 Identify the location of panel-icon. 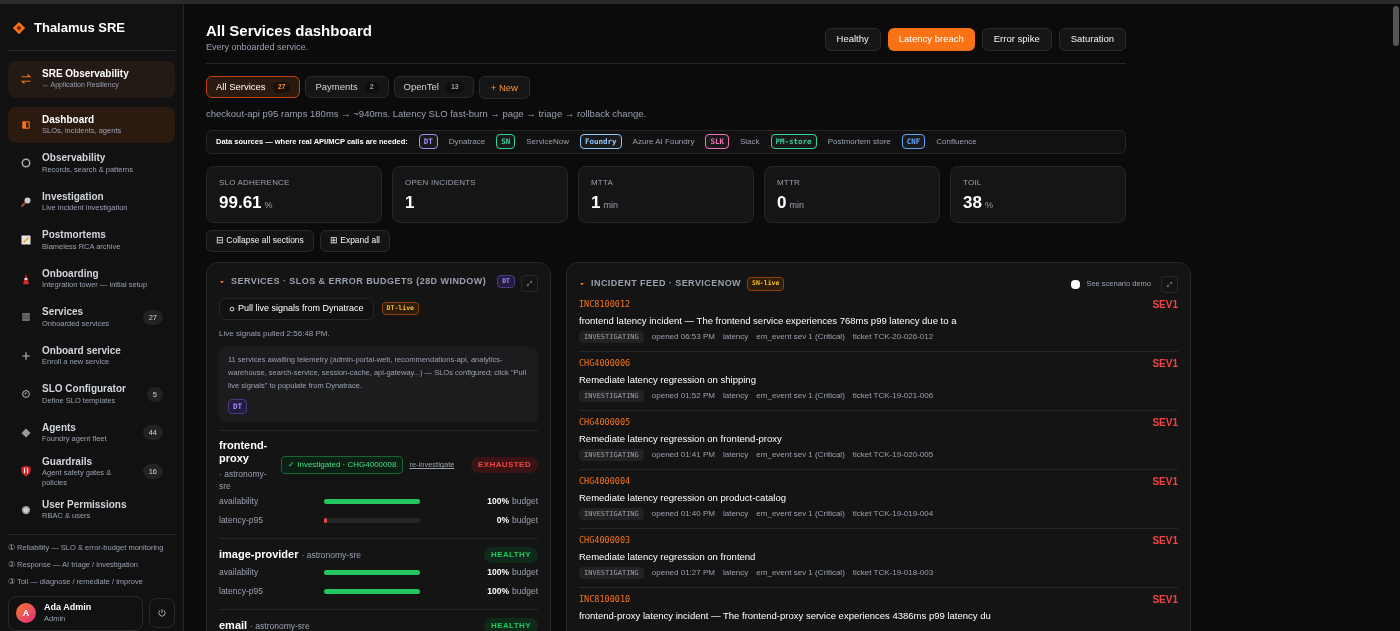
(26, 124).